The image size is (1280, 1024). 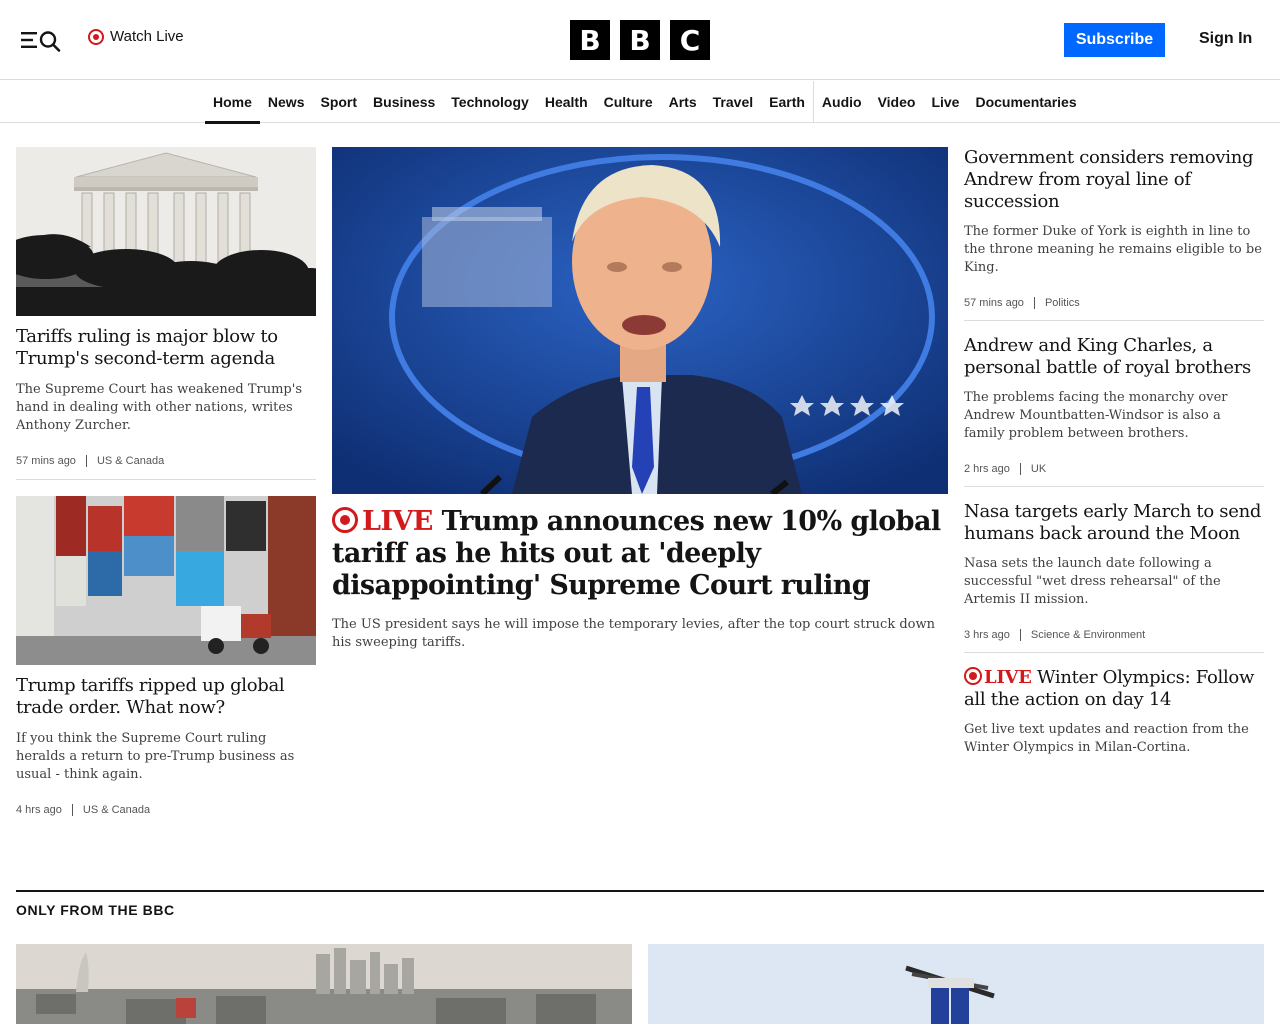 I want to click on story-category: Politics, so click(x=1056, y=303).